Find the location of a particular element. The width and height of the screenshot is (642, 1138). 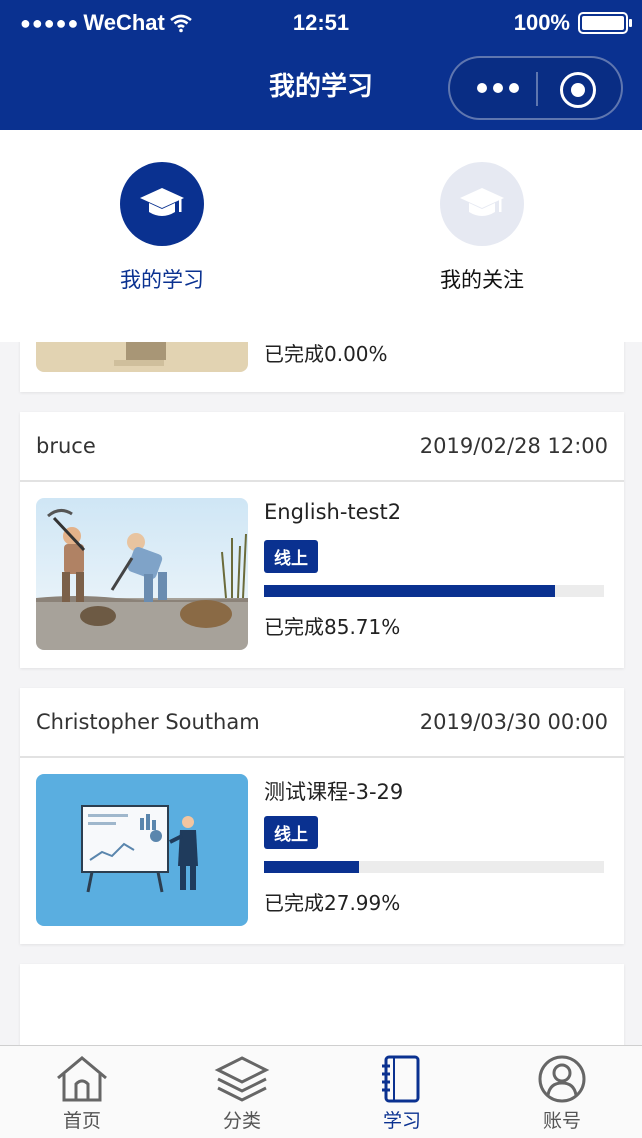

more-options-icon is located at coordinates (497, 88).